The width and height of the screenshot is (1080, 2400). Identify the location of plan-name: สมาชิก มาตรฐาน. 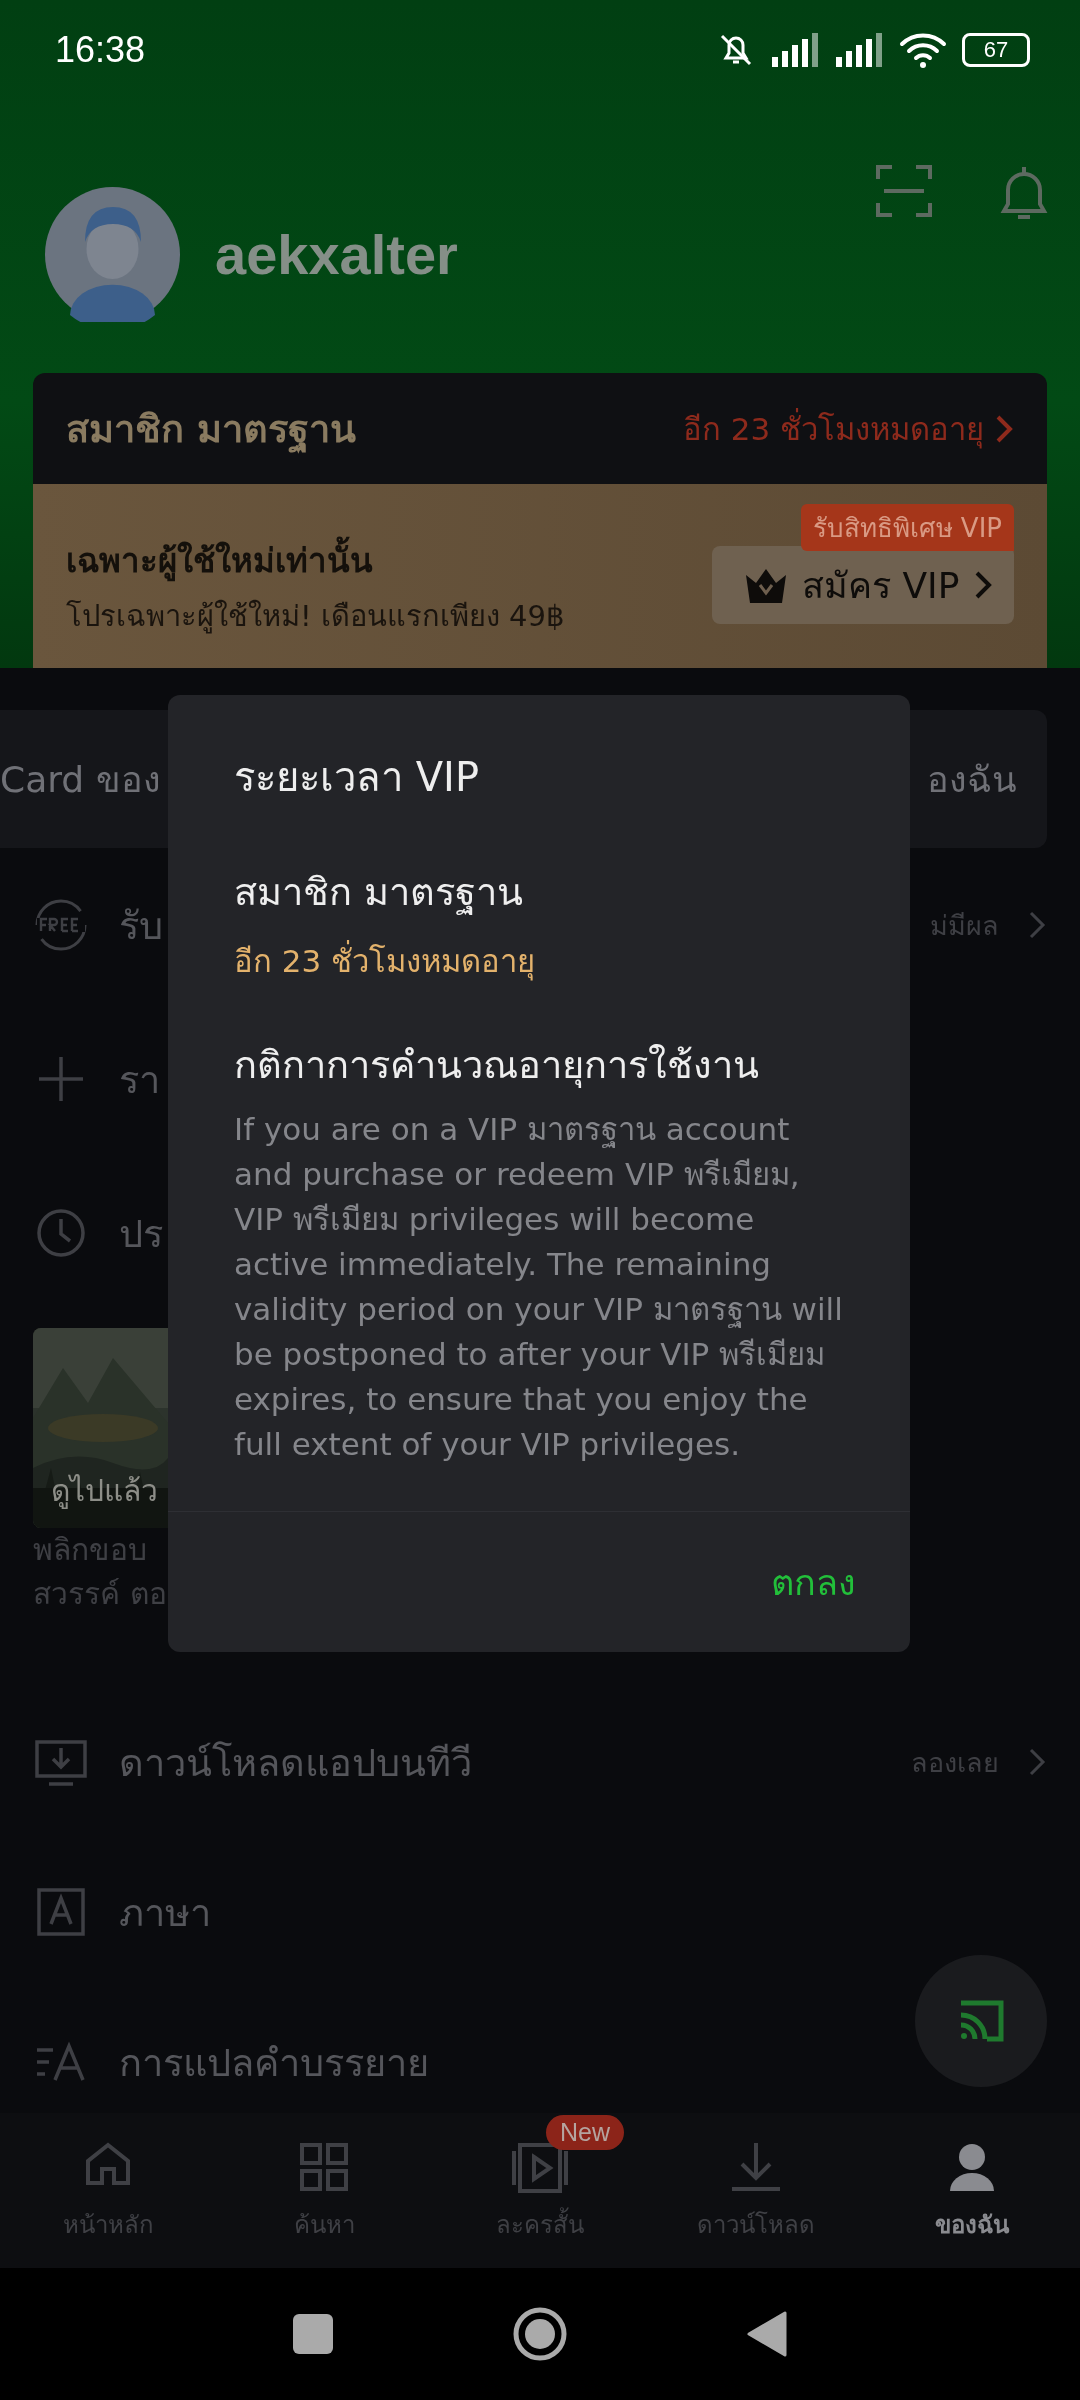
(379, 893).